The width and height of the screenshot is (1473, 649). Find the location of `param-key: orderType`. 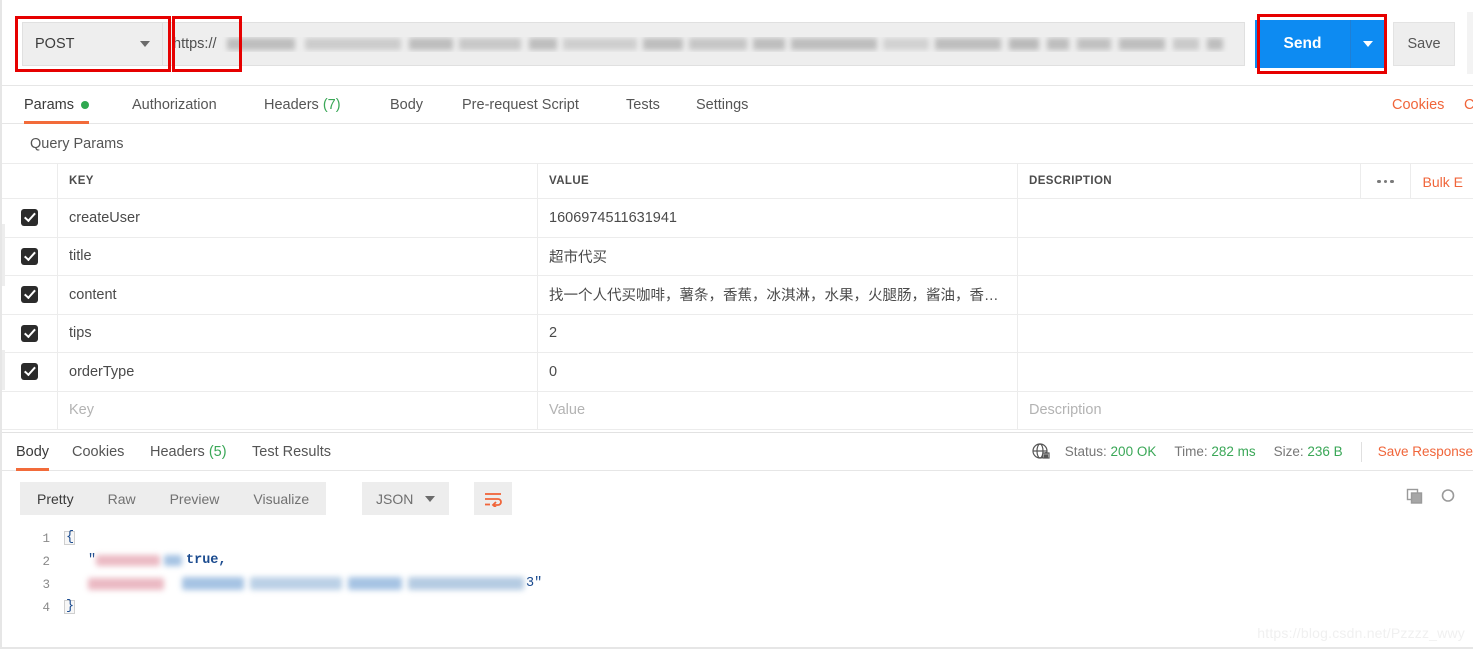

param-key: orderType is located at coordinates (297, 372).